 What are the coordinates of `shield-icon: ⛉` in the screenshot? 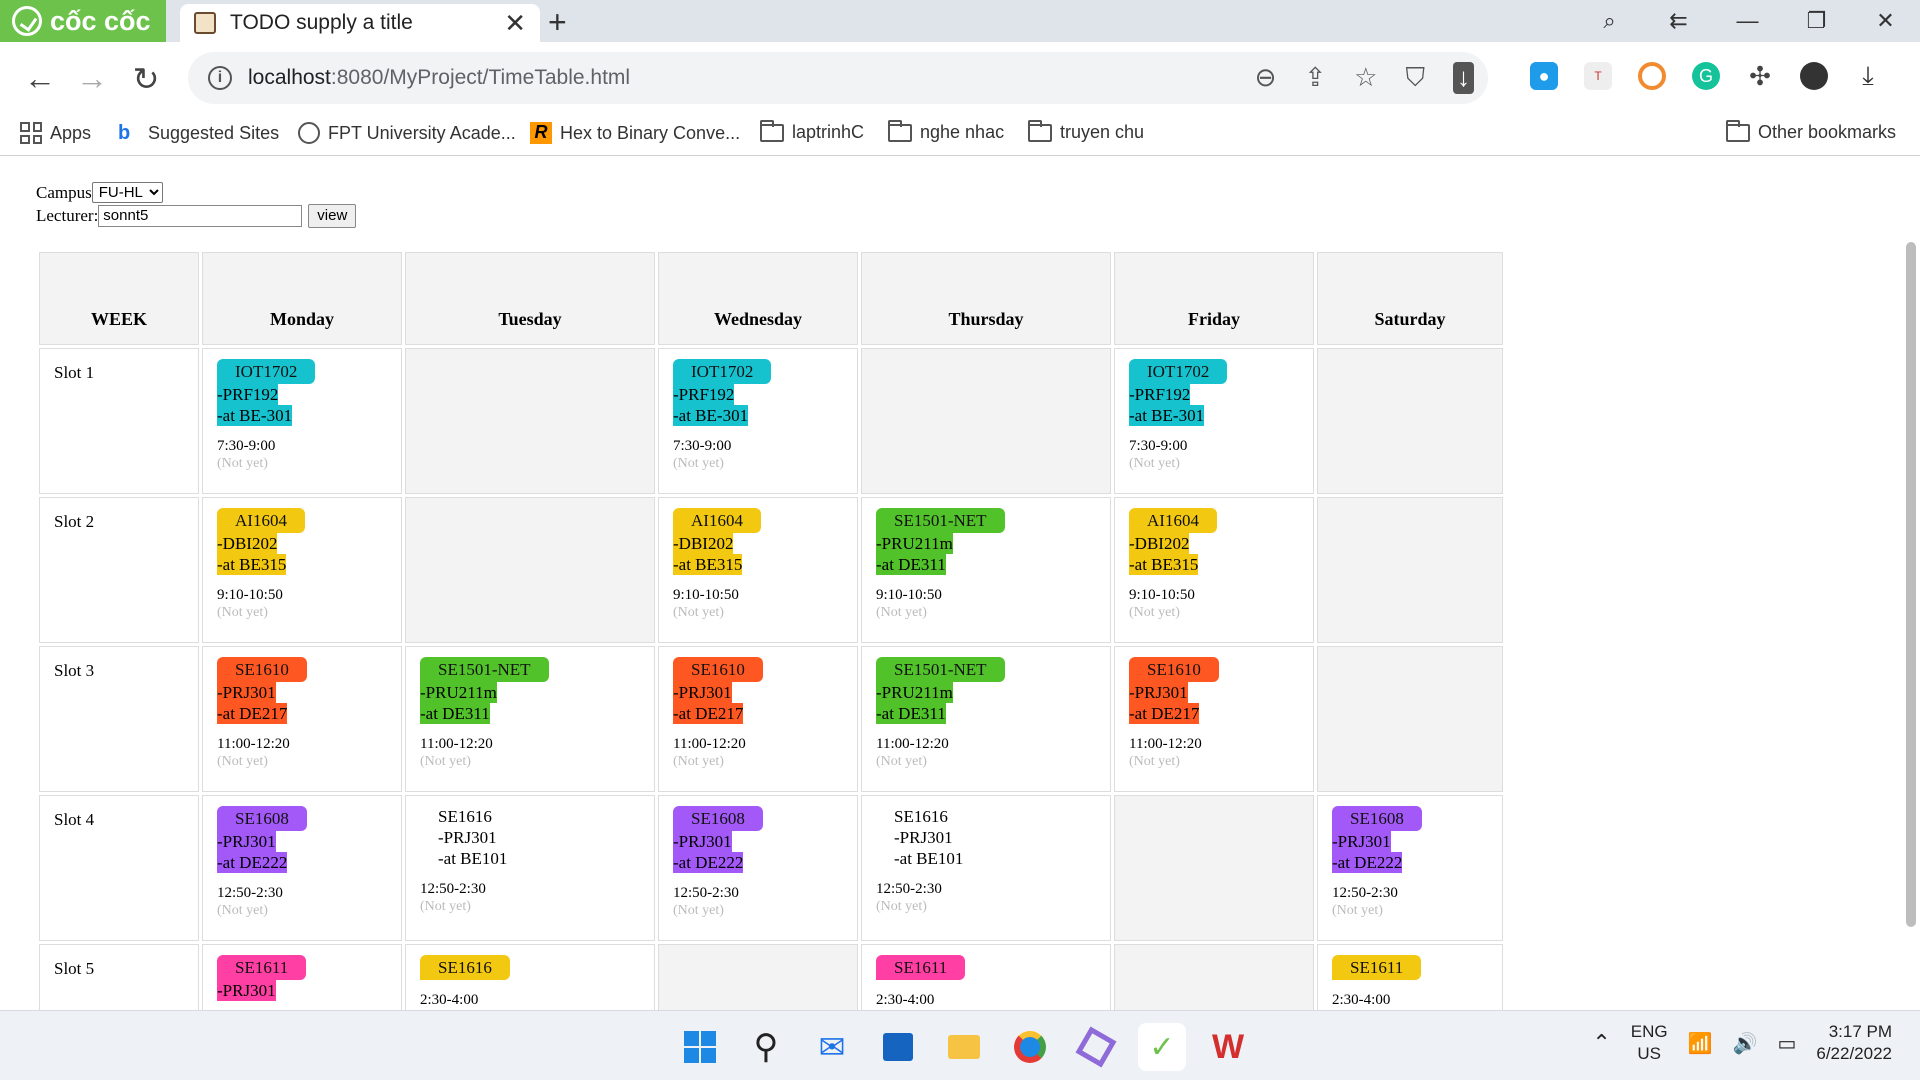 It's located at (1415, 78).